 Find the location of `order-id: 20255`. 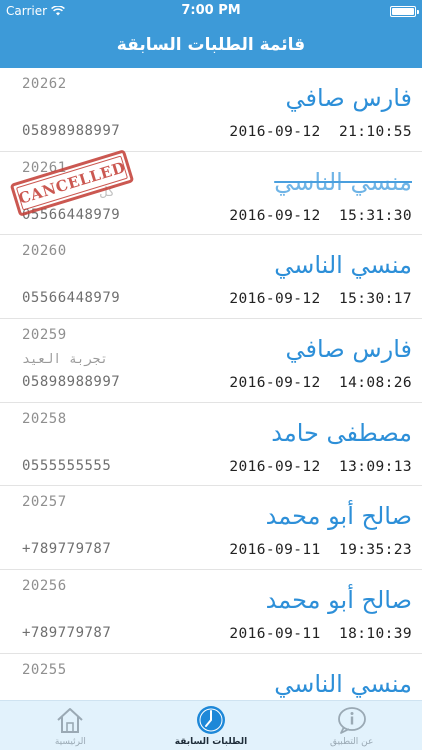

order-id: 20255 is located at coordinates (44, 669).